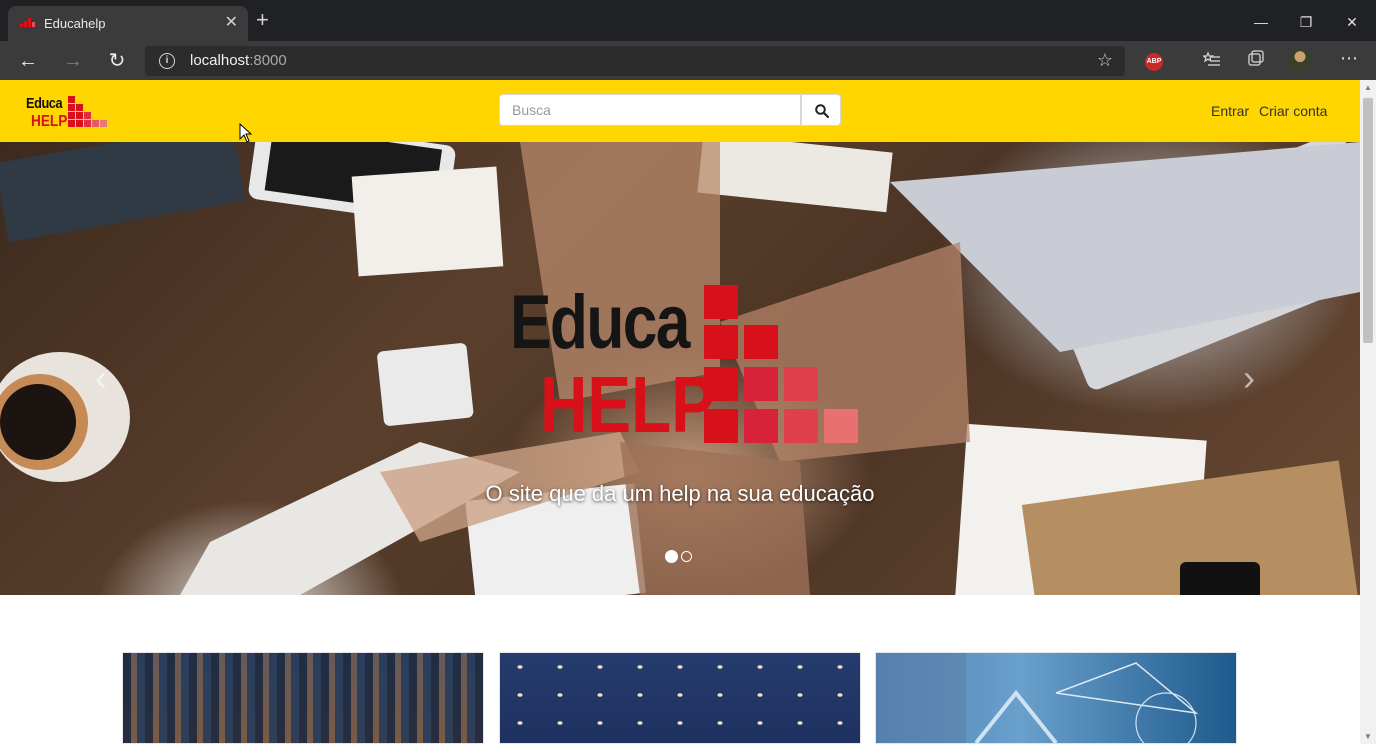  Describe the element at coordinates (1212, 59) in the screenshot. I see `favorites-list-icon` at that location.